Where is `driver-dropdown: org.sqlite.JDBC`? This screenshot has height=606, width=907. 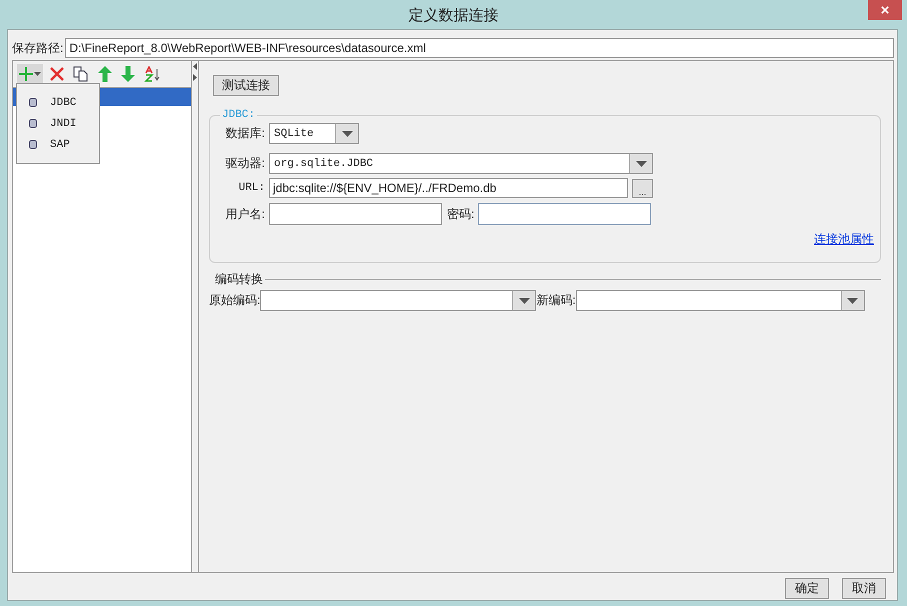 driver-dropdown: org.sqlite.JDBC is located at coordinates (461, 163).